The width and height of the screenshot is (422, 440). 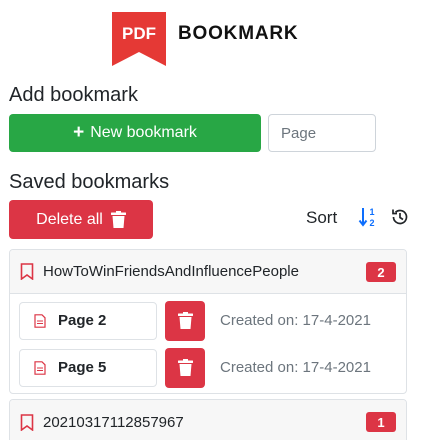 What do you see at coordinates (82, 367) in the screenshot?
I see `bookmark-page-label: Page 5` at bounding box center [82, 367].